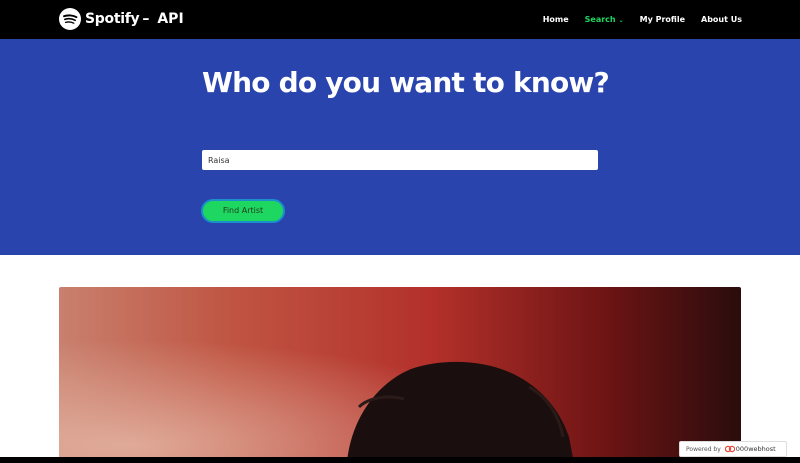 The width and height of the screenshot is (800, 463). I want to click on brand-logo-link: Spotify – API, so click(121, 19).